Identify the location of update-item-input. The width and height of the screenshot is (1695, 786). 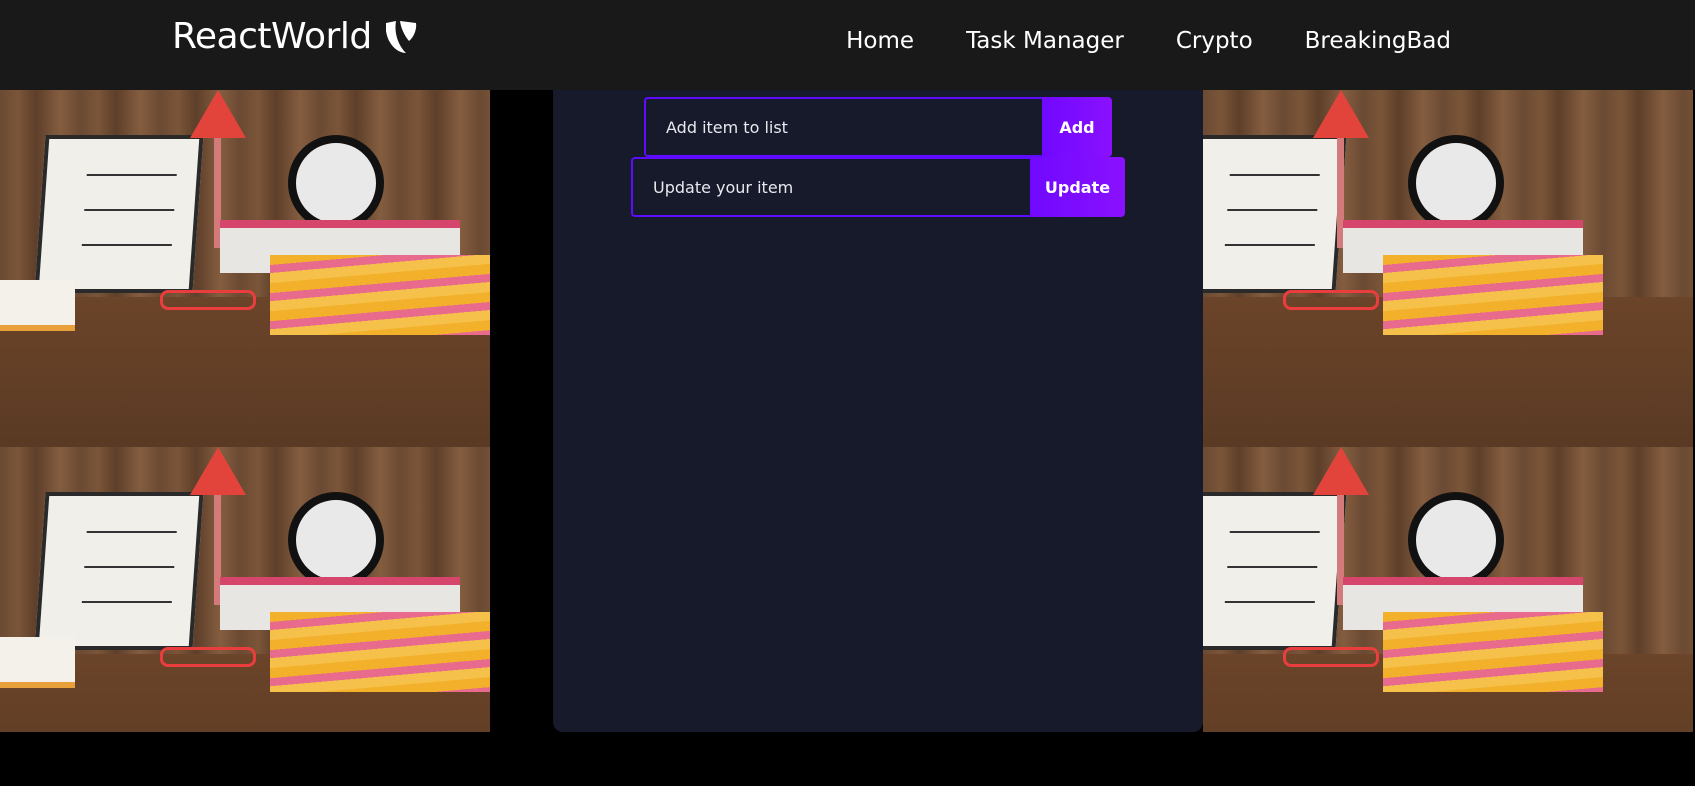
(830, 187).